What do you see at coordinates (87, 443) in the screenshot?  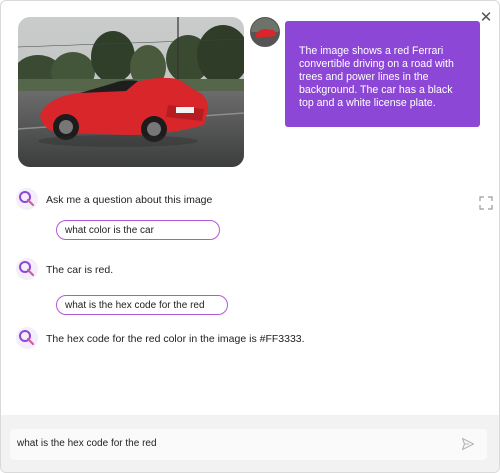 I see `chat-input-value: what is the hex code for the red` at bounding box center [87, 443].